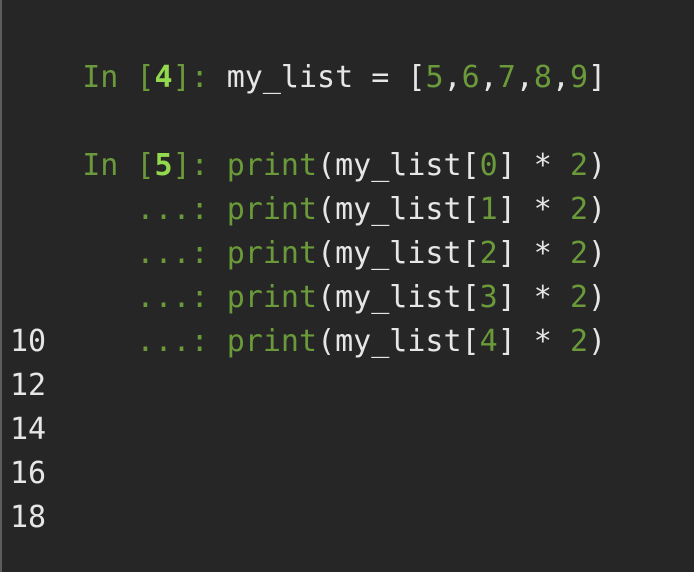  I want to click on number-literal: 2, so click(578, 341).